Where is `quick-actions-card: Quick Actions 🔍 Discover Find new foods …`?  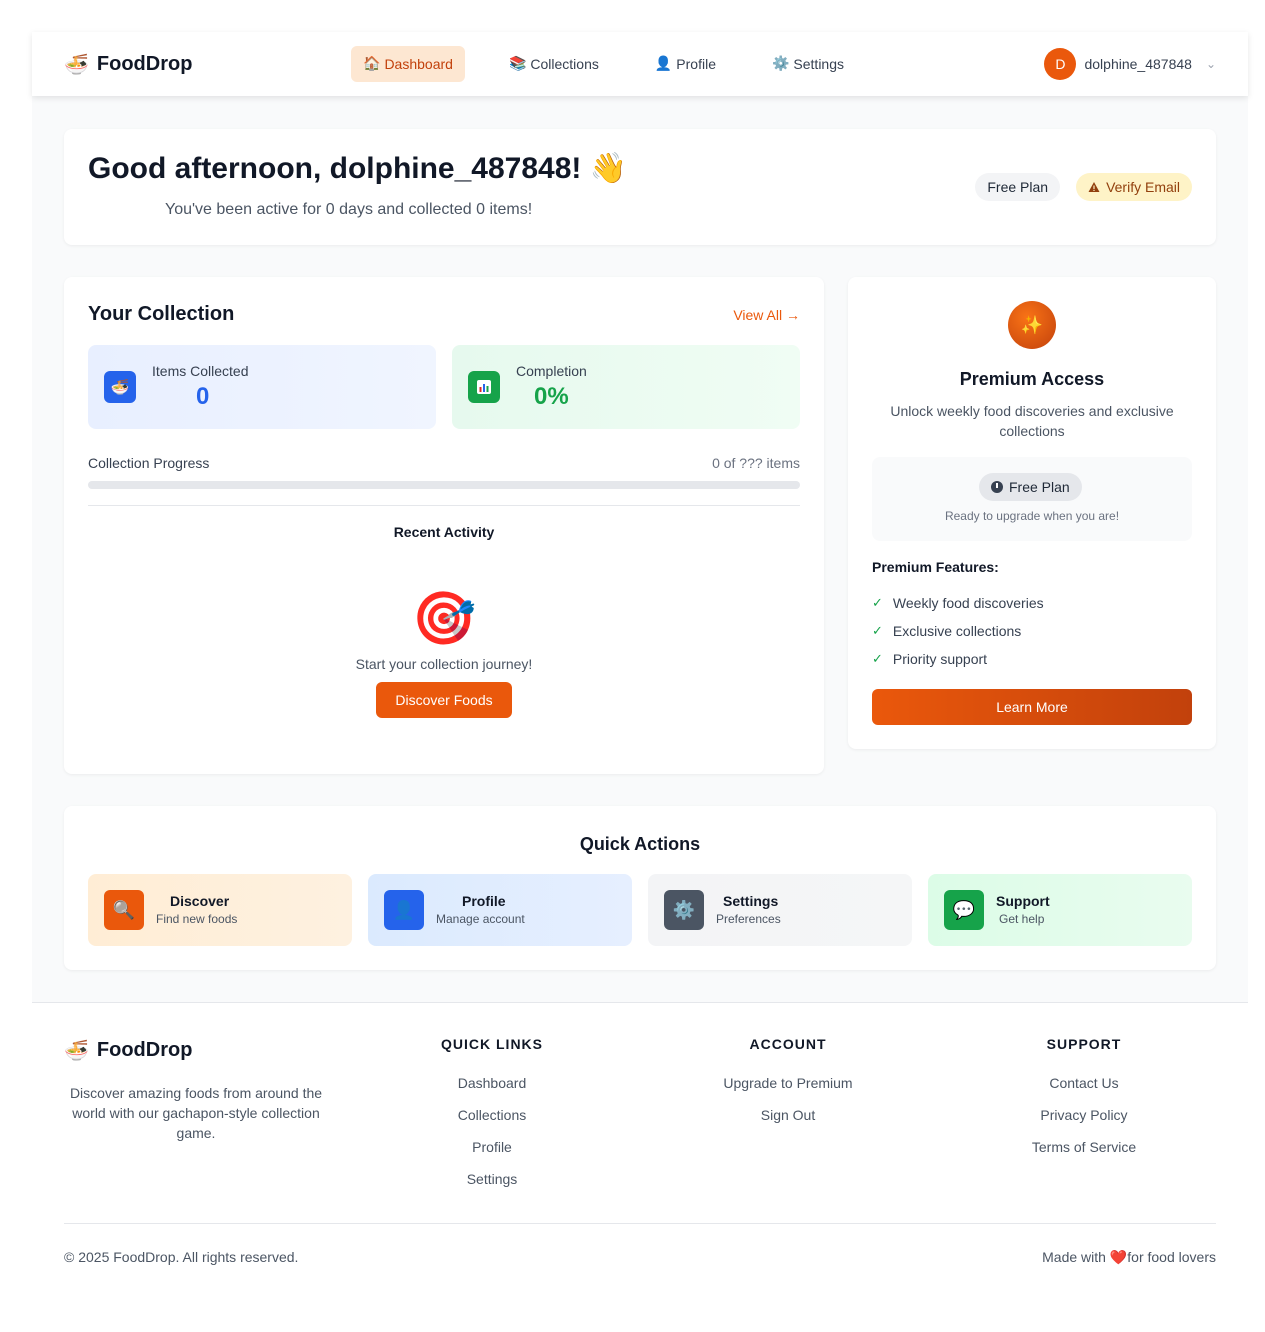 quick-actions-card: Quick Actions 🔍 Discover Find new foods … is located at coordinates (640, 888).